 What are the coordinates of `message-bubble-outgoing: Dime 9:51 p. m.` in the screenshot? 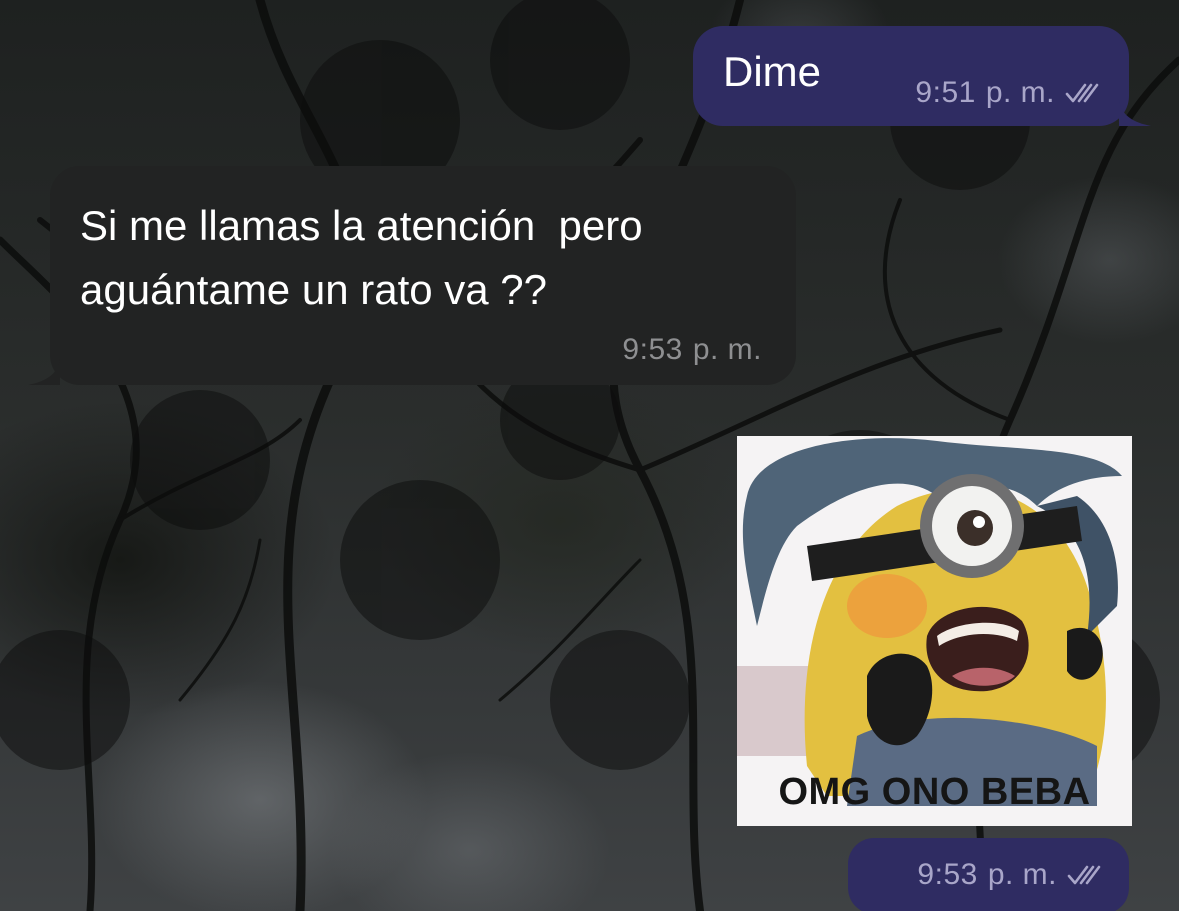 It's located at (922, 76).